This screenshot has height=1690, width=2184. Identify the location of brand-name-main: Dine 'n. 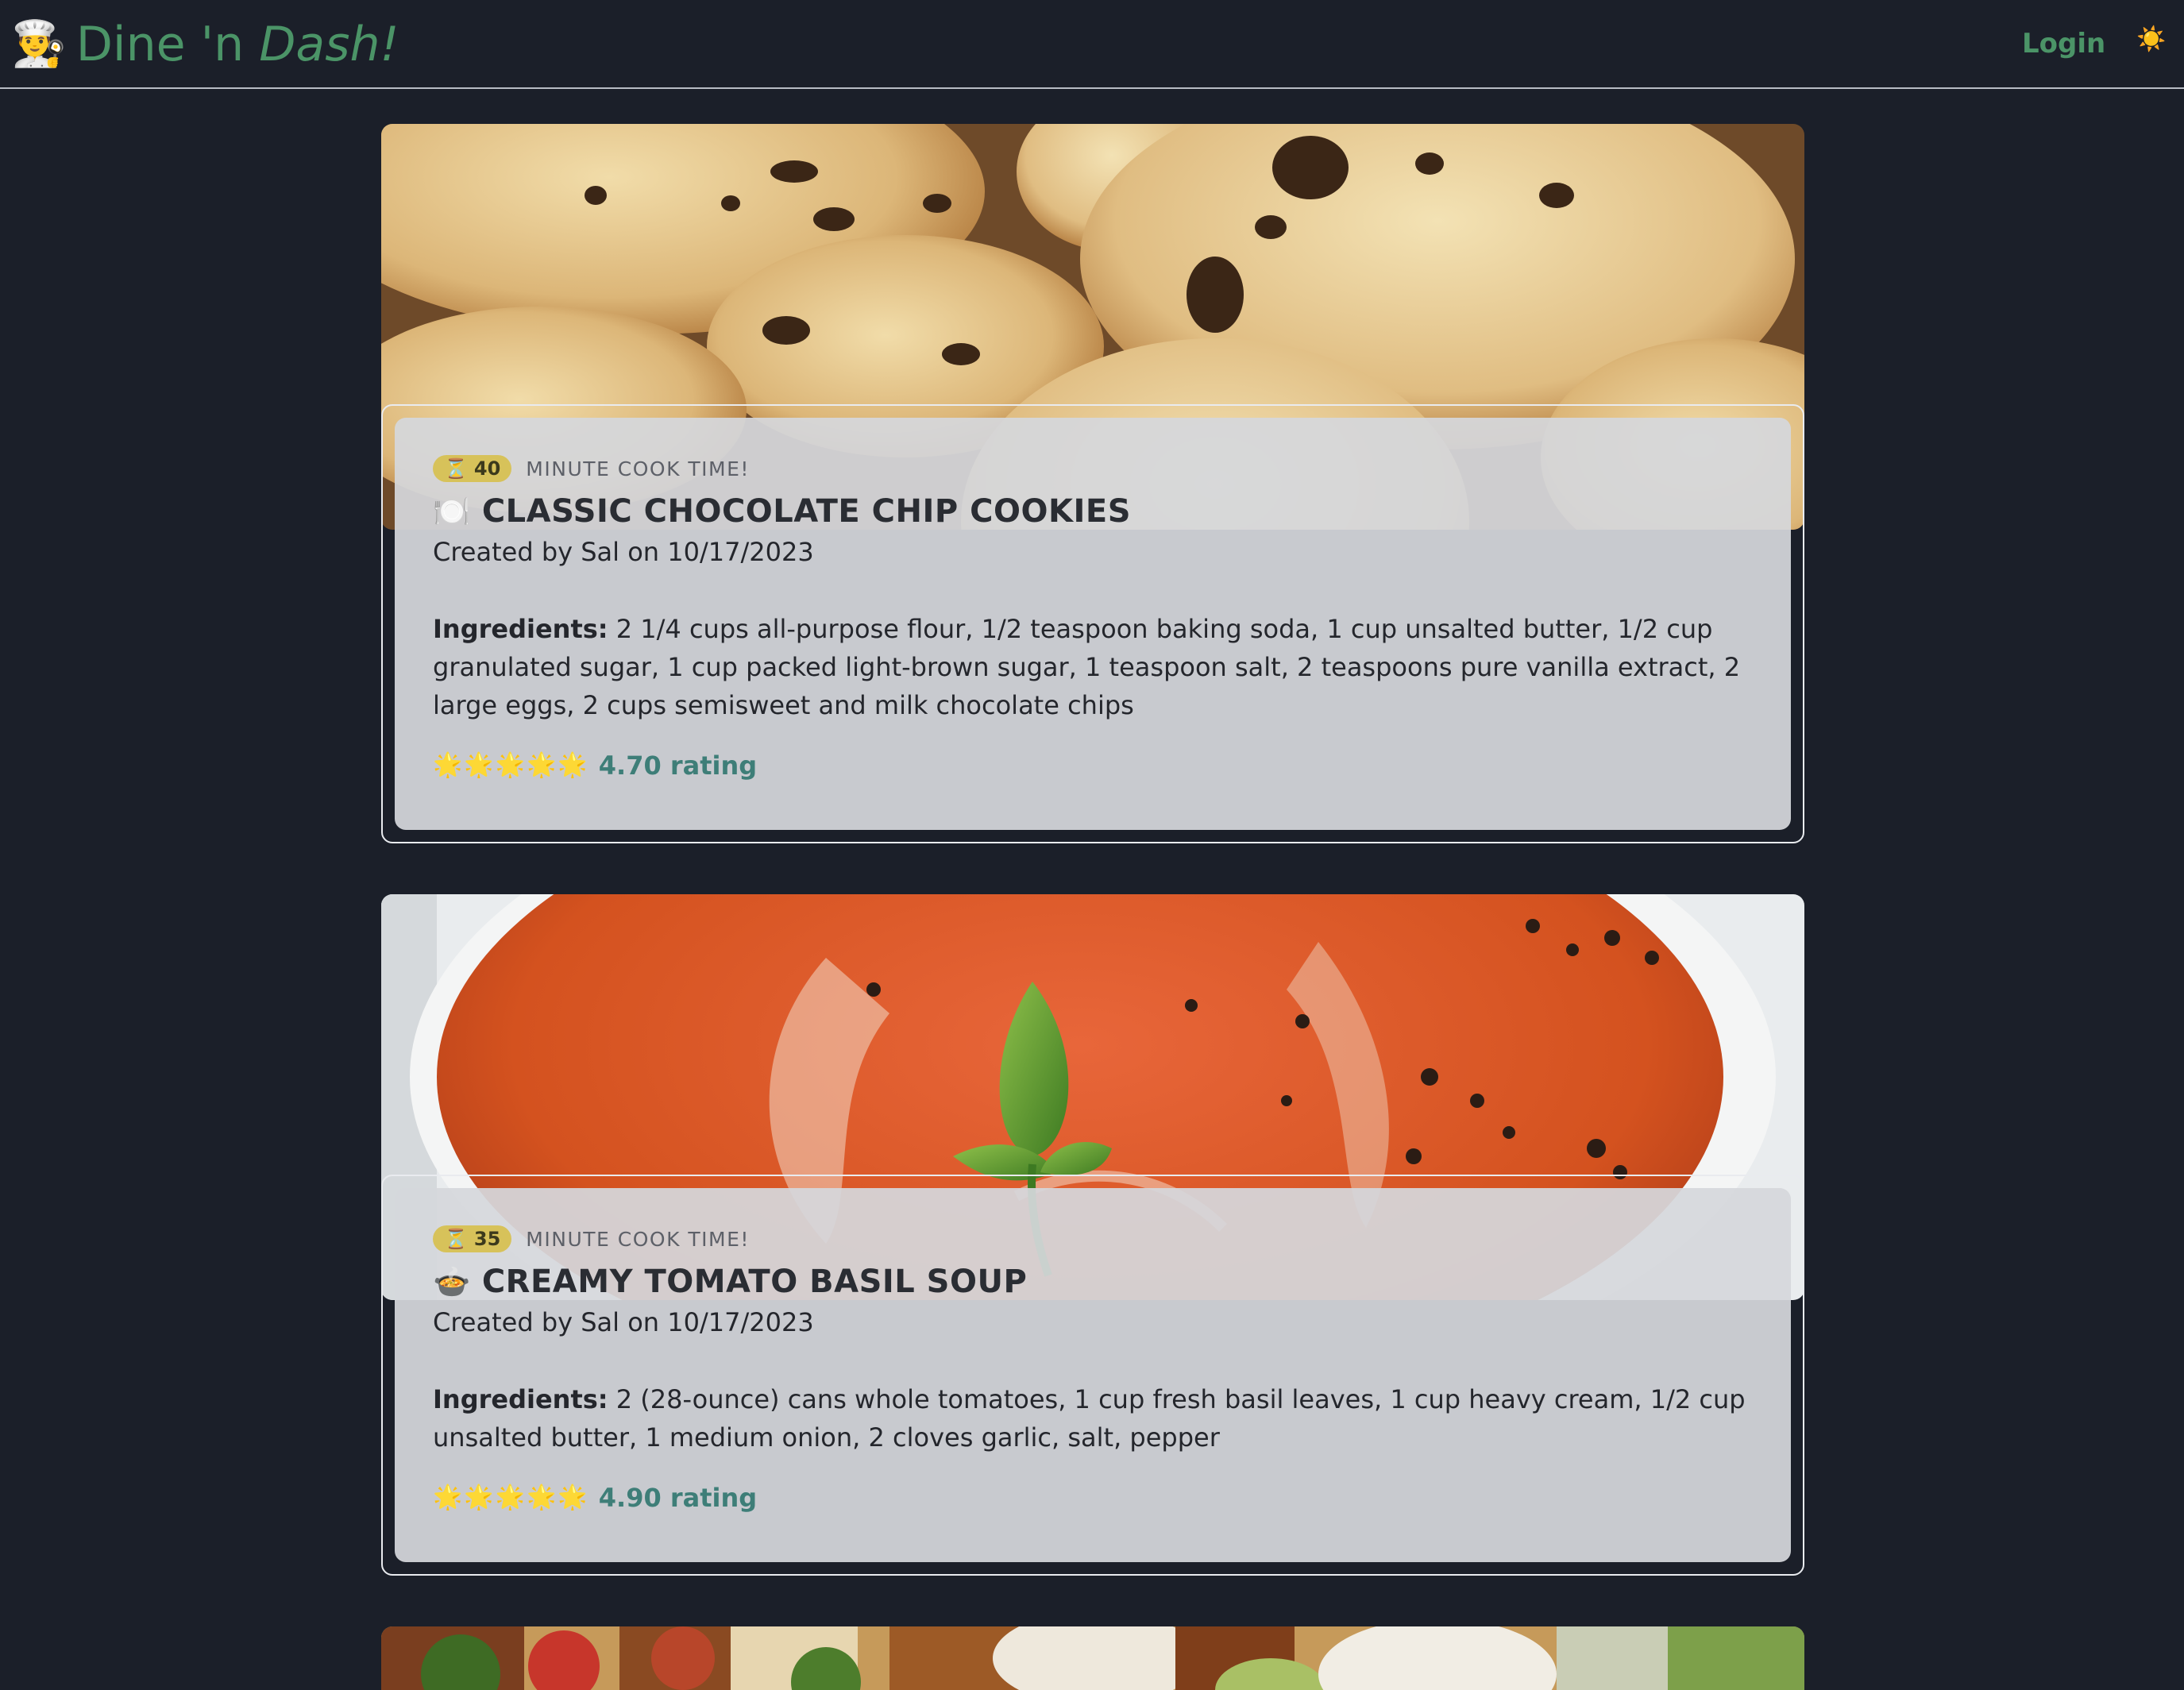
(167, 45).